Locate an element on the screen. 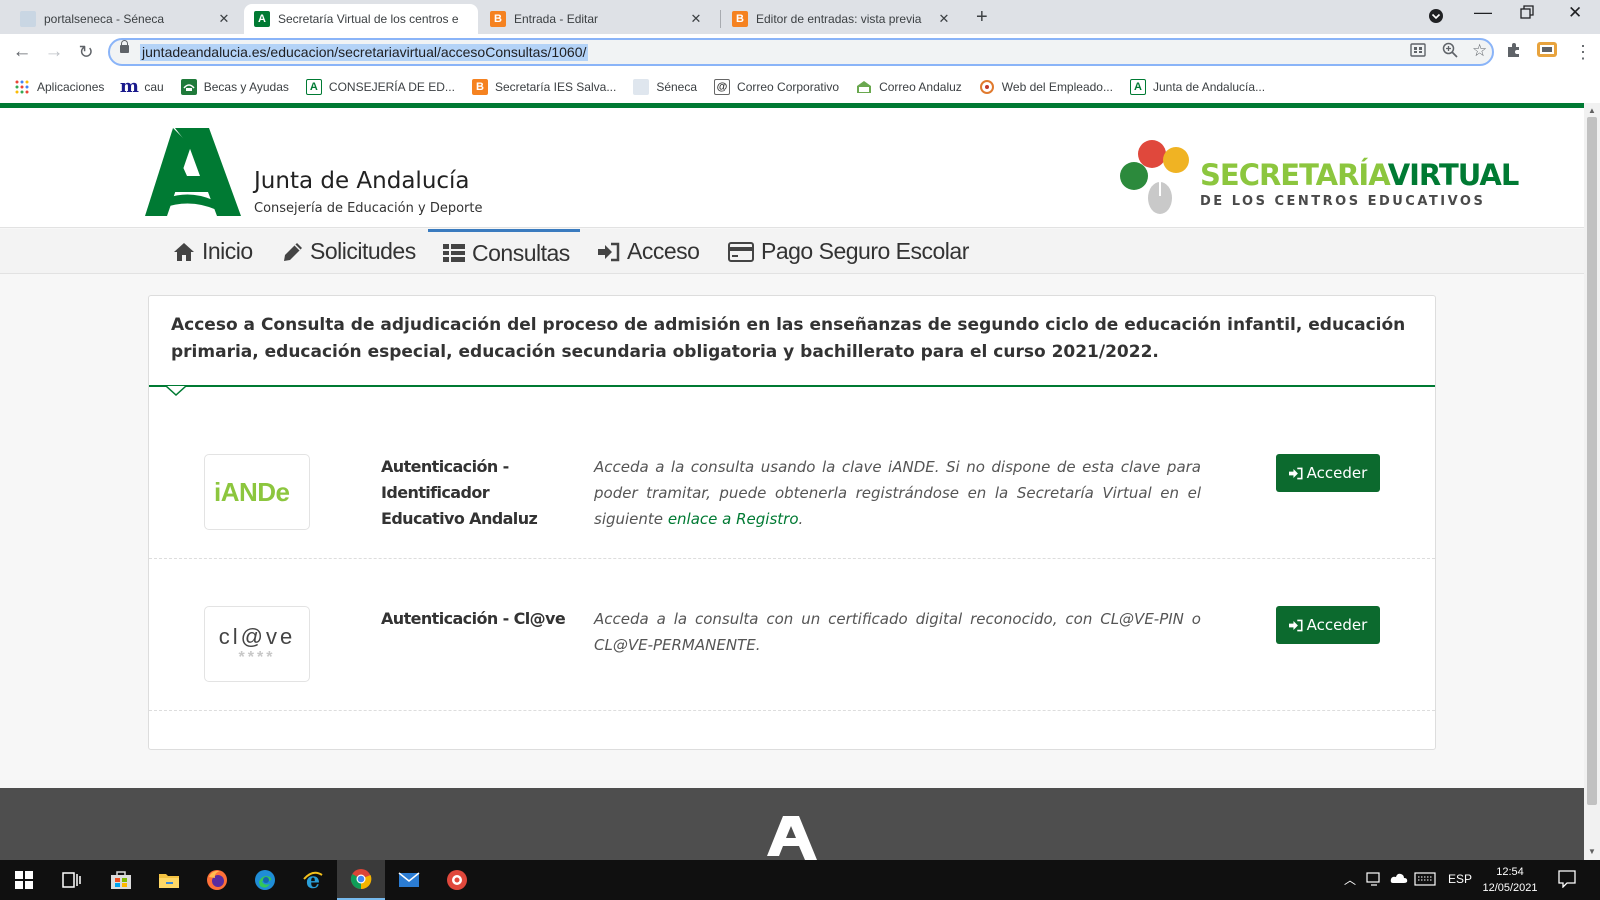 Image resolution: width=1600 pixels, height=900 pixels. nav-pago-seguro-escolar: Pago Seguro Escolar is located at coordinates (848, 251).